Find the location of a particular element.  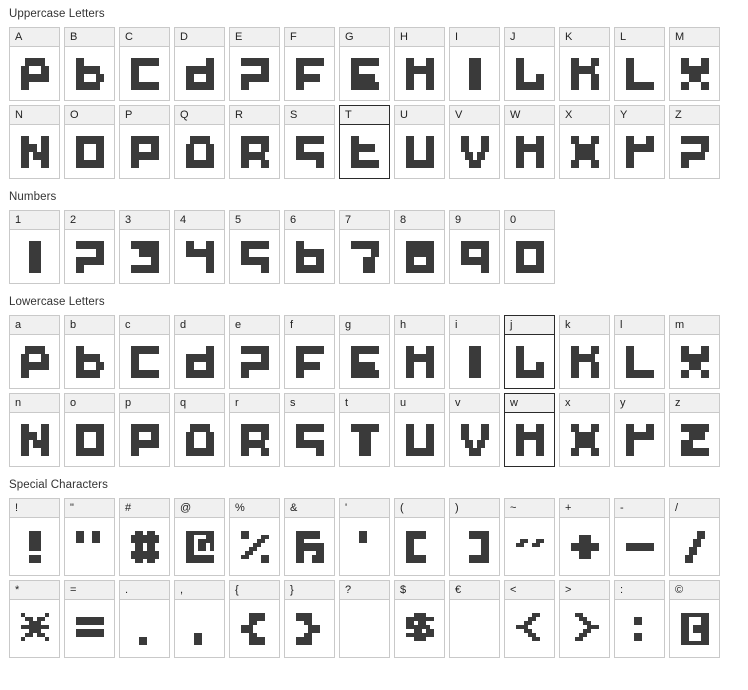

character-cell: P is located at coordinates (144, 142).